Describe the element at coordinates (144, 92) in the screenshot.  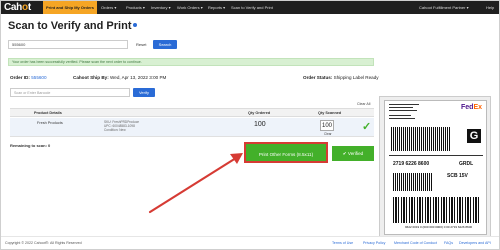
I see `verify-button: Verify` at that location.